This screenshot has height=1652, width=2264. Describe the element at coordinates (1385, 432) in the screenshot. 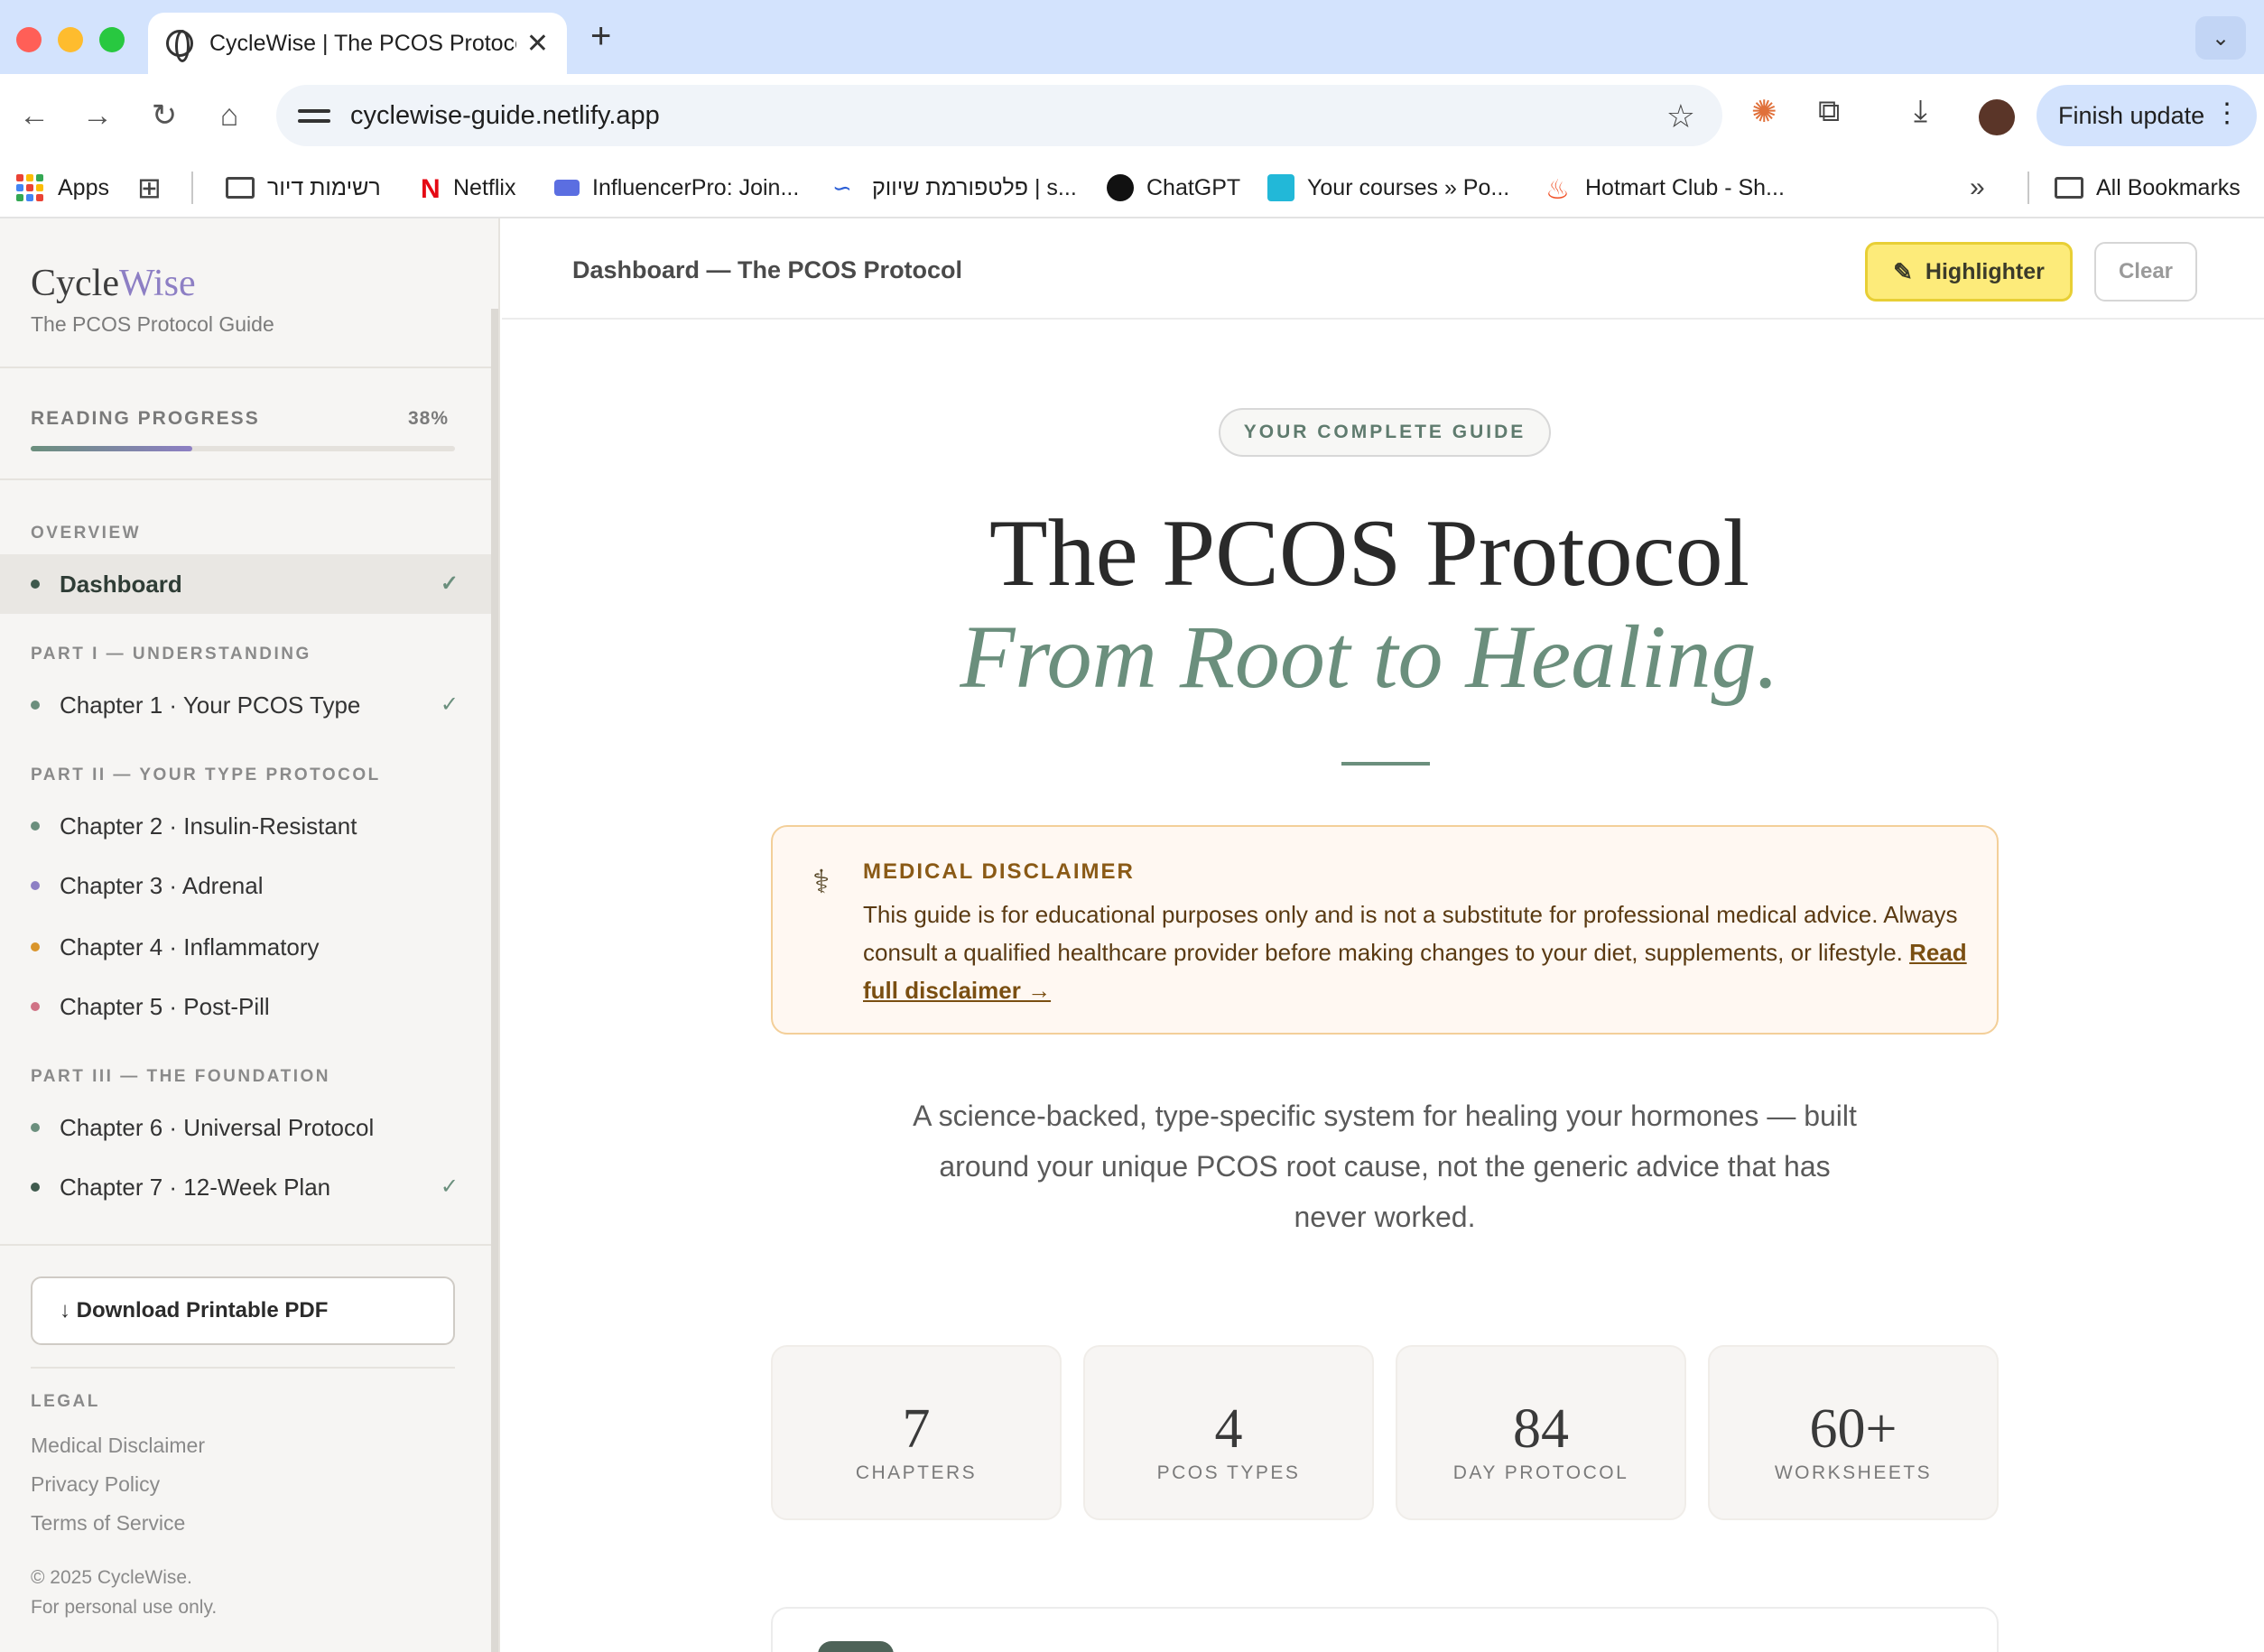

I see `guide-badge: YOUR COMPLETE GUIDE` at that location.